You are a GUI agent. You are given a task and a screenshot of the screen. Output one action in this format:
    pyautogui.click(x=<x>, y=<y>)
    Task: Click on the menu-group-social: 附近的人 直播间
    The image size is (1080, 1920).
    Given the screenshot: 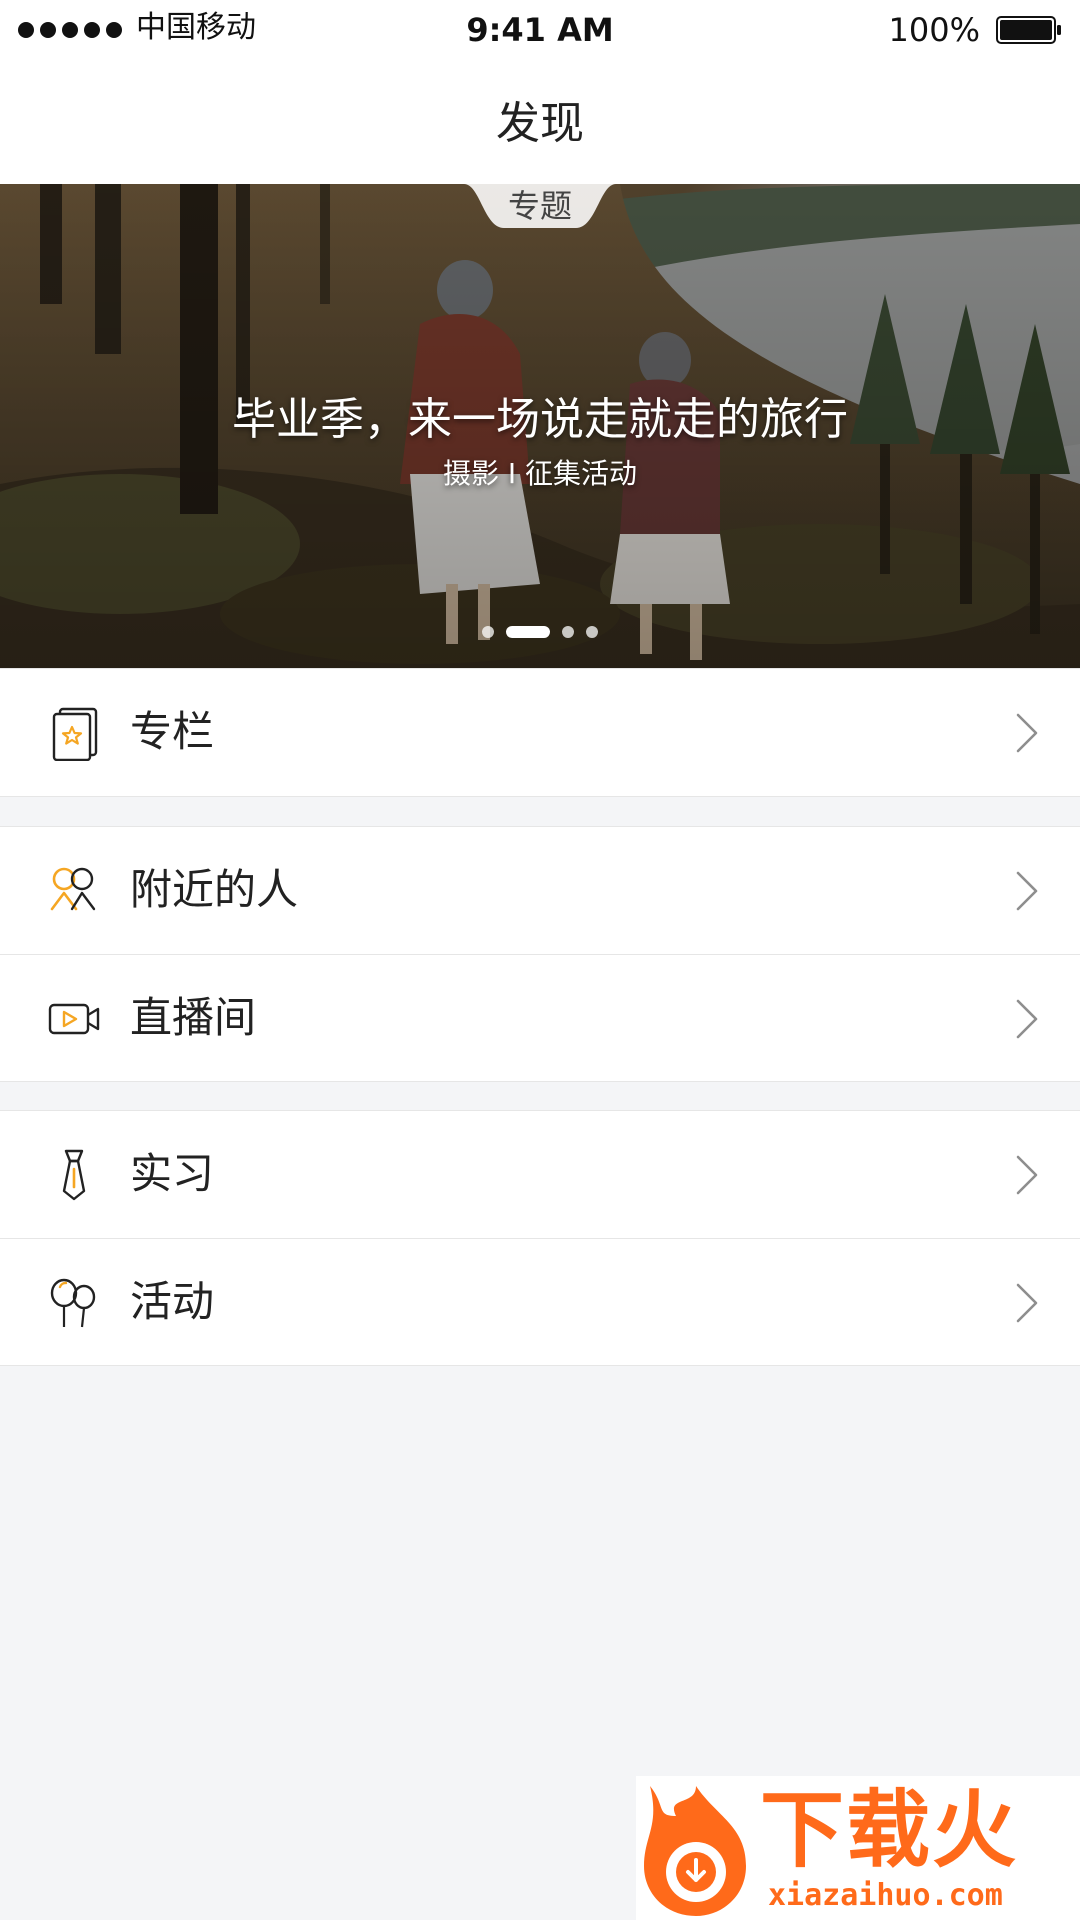 What is the action you would take?
    pyautogui.click(x=540, y=954)
    